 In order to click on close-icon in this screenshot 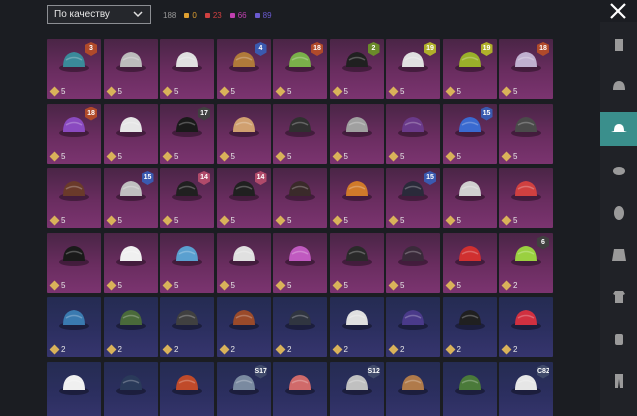, I will do `click(618, 11)`.